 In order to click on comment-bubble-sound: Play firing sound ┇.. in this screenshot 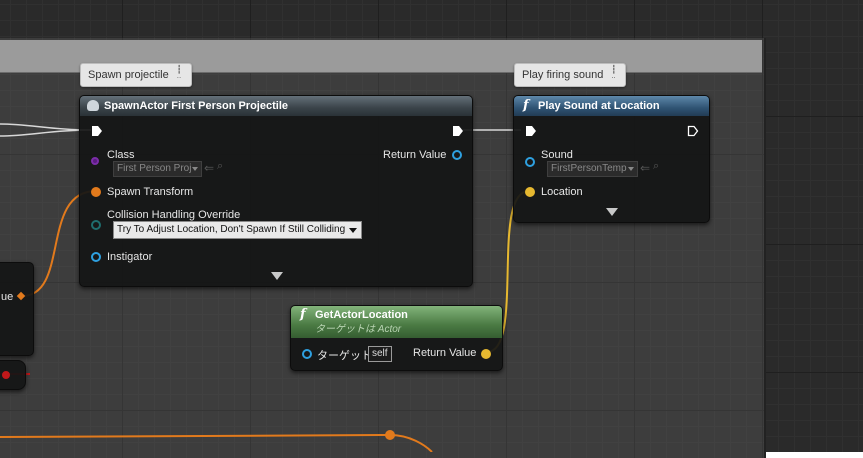, I will do `click(570, 75)`.